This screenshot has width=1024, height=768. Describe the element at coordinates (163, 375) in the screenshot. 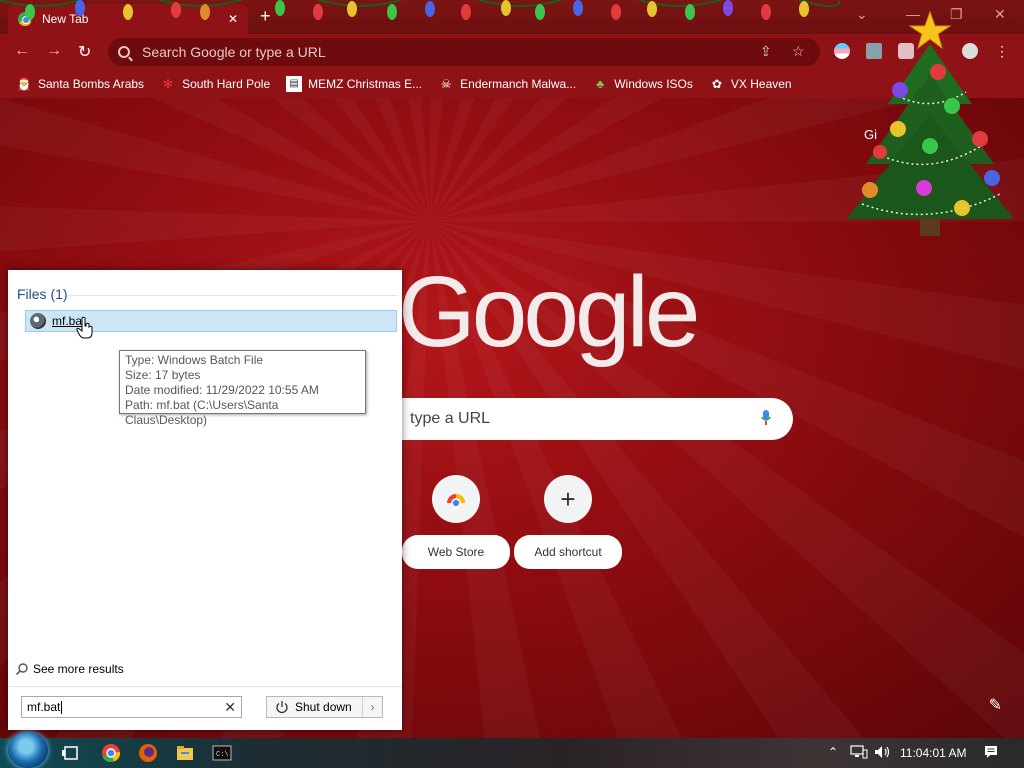

I see `tooltip-size: Size: 17 bytes` at that location.